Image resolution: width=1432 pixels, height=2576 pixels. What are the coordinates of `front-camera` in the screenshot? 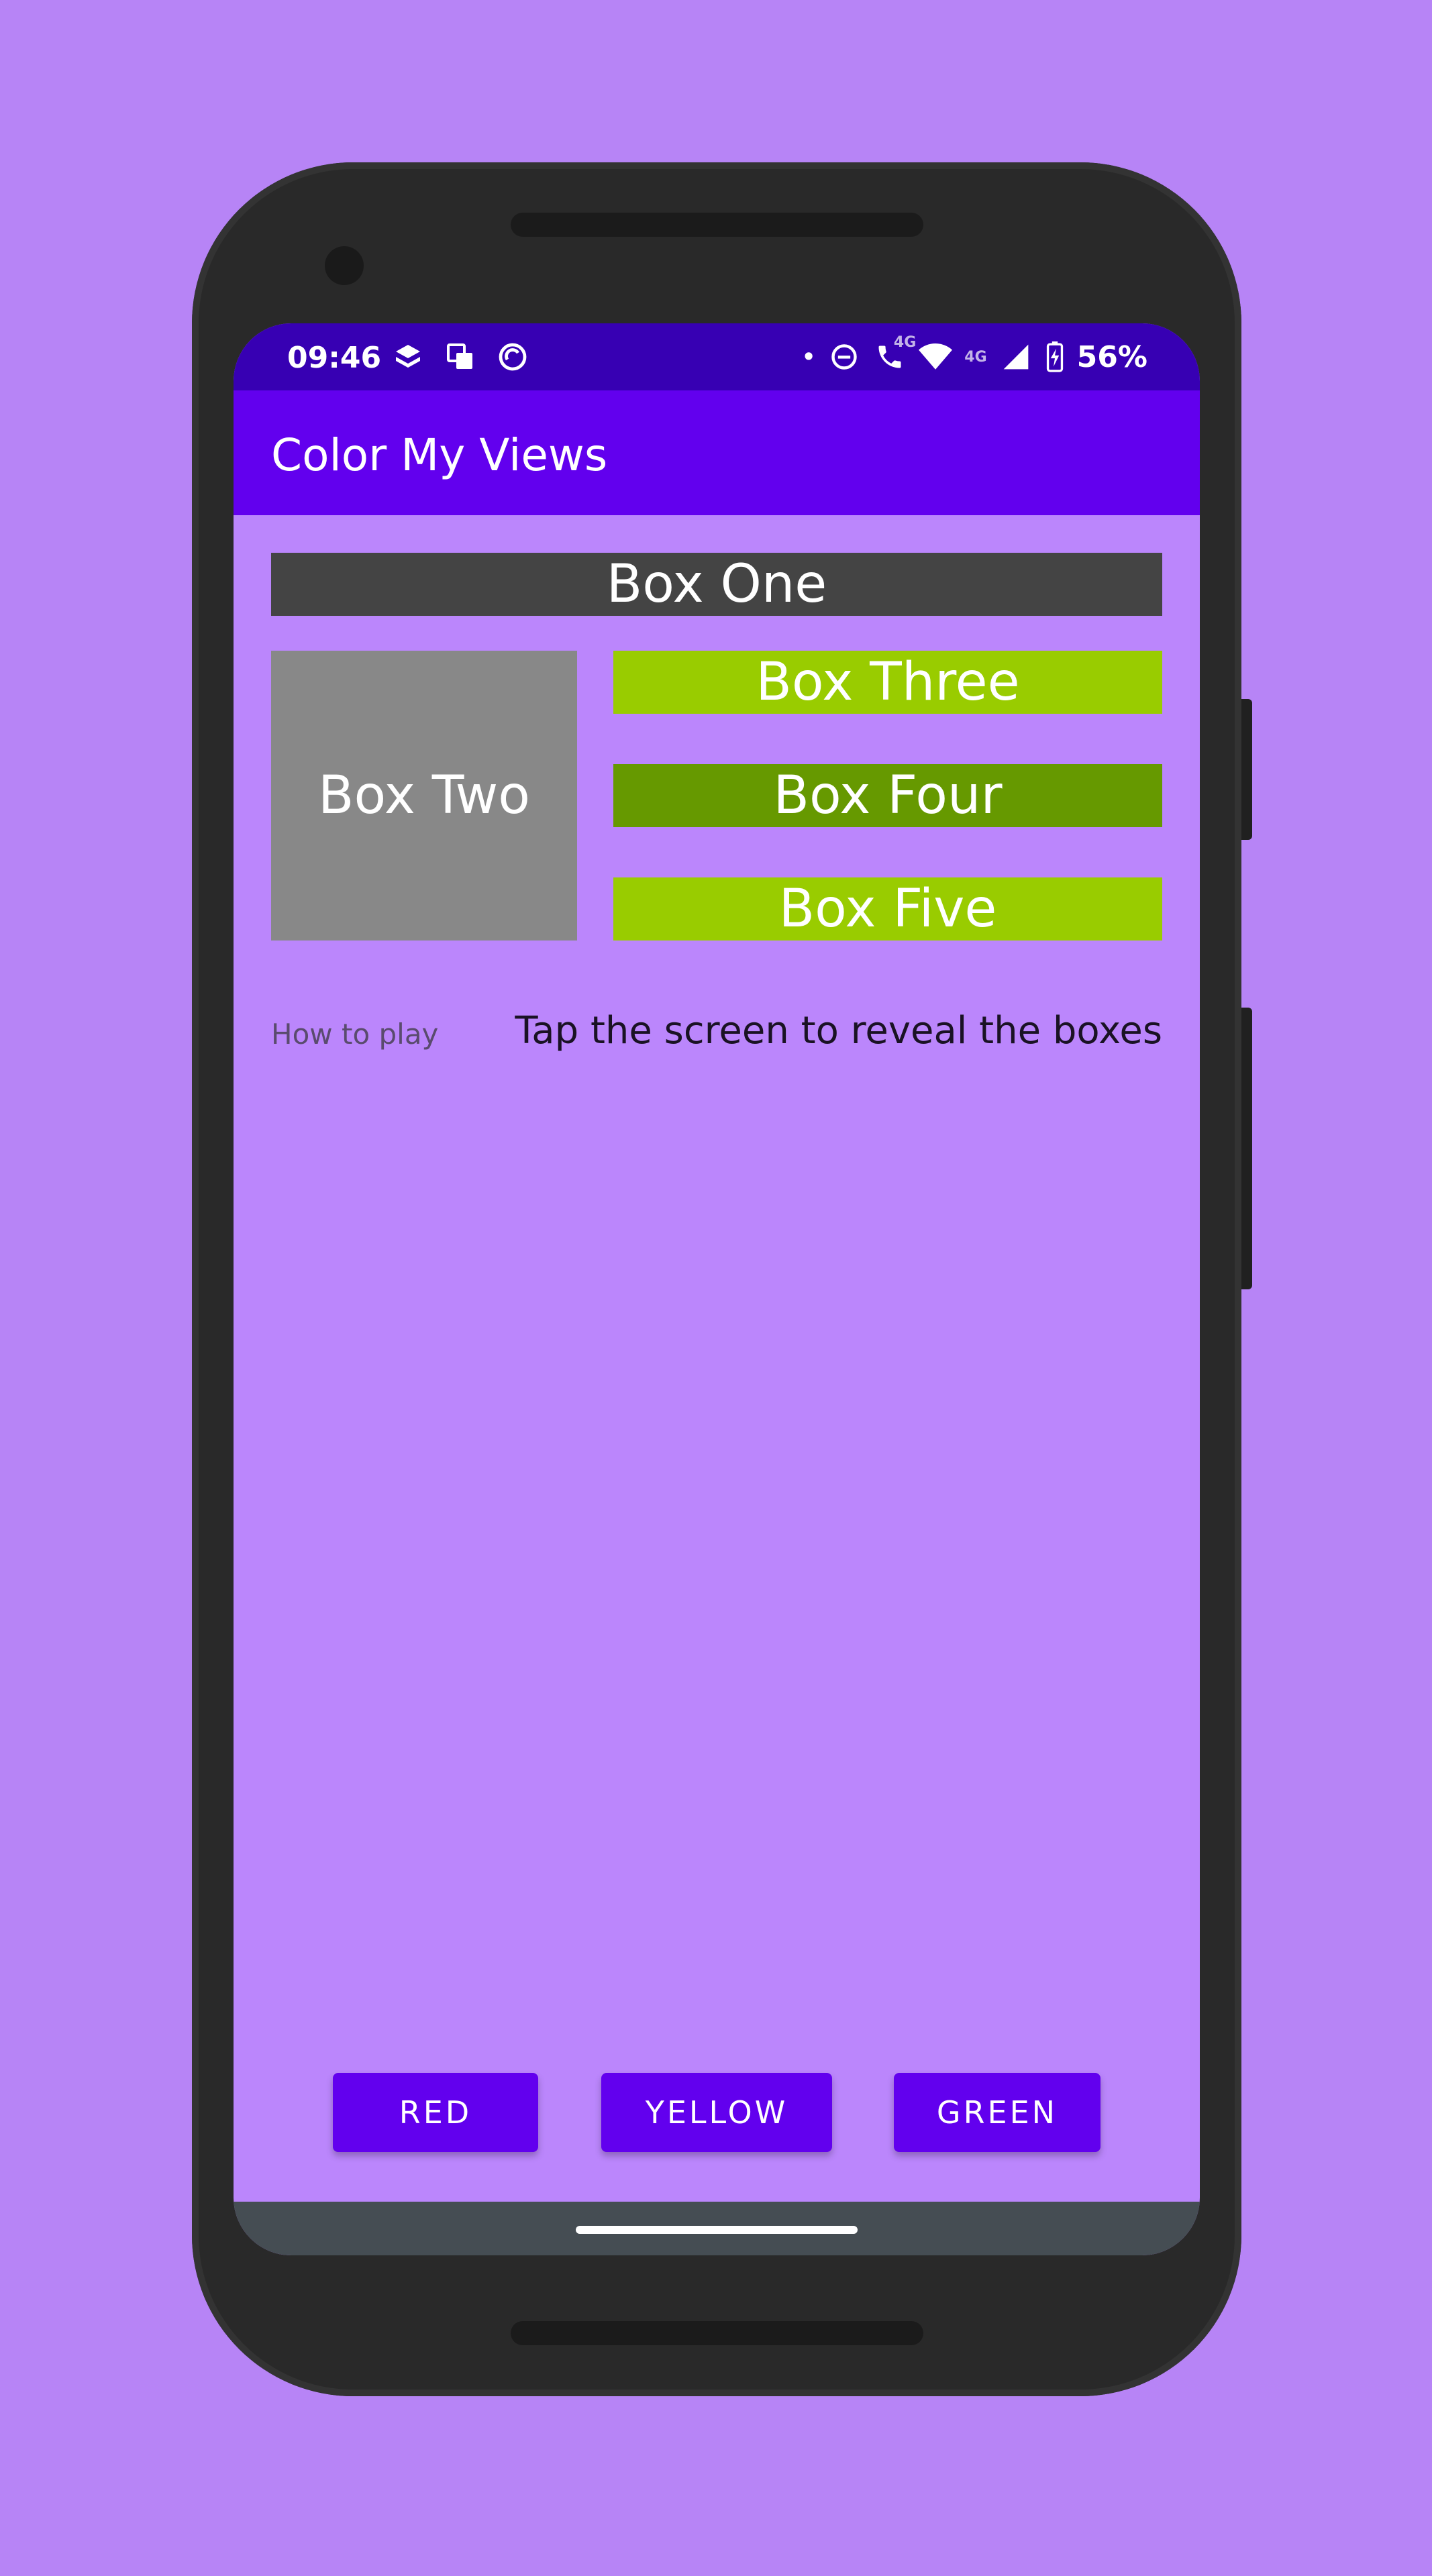 It's located at (344, 265).